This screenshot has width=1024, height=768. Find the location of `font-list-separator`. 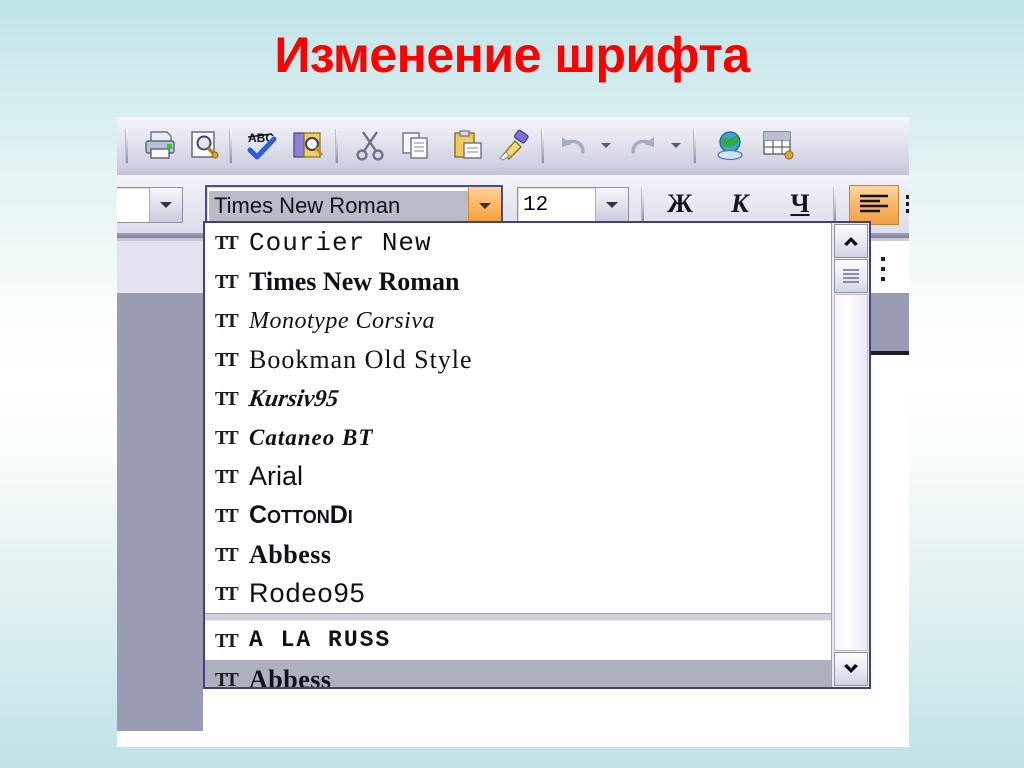

font-list-separator is located at coordinates (519, 617).